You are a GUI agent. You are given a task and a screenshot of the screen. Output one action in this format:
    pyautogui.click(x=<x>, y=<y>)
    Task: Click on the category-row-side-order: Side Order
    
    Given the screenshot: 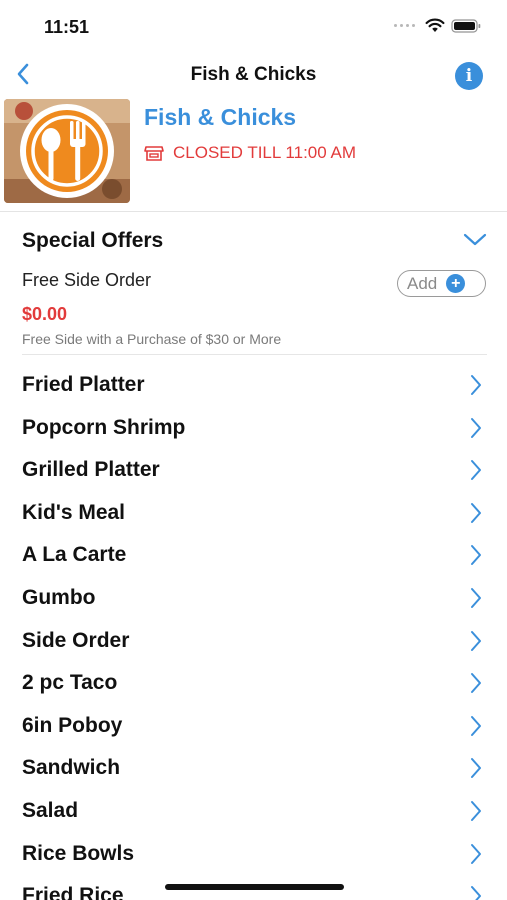 What is the action you would take?
    pyautogui.click(x=253, y=642)
    